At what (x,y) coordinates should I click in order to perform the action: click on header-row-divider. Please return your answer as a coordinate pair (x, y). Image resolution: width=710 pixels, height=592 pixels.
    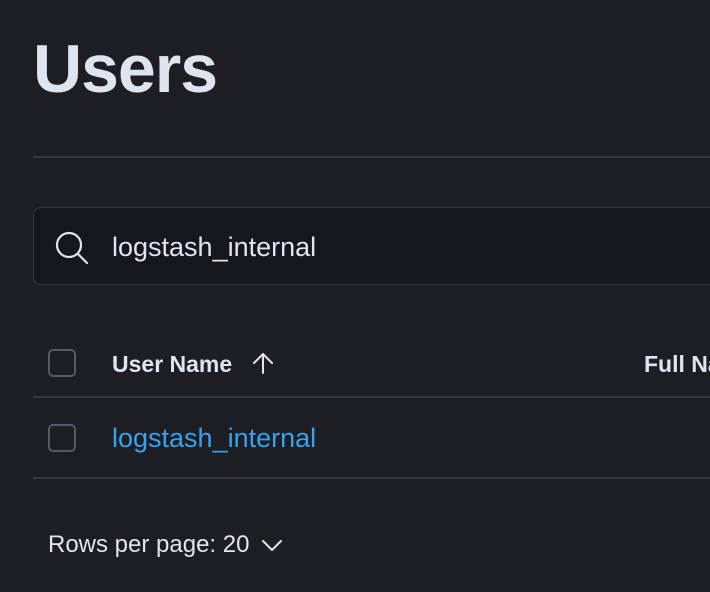
    Looking at the image, I should click on (371, 397).